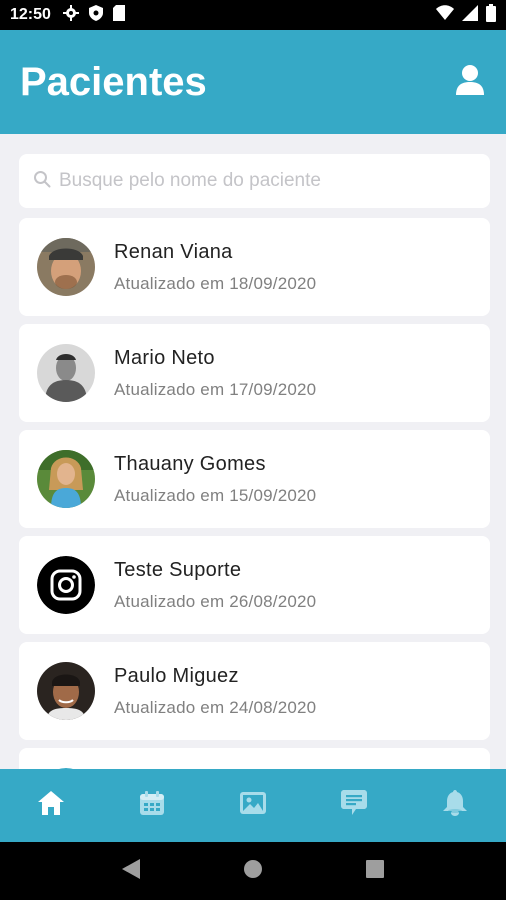 The image size is (506, 900). I want to click on bell-icon, so click(455, 805).